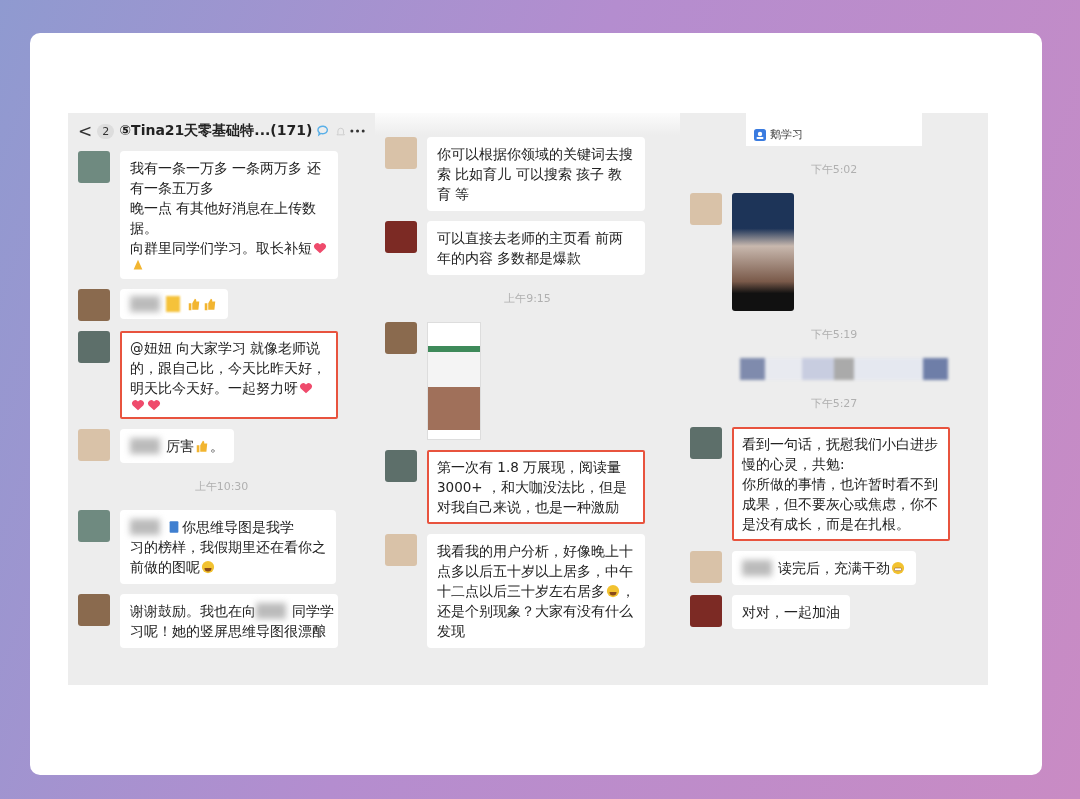 Image resolution: width=1080 pixels, height=799 pixels. Describe the element at coordinates (216, 131) in the screenshot. I see `chat-title: ⑤Tina21天零基础特...(171)` at that location.